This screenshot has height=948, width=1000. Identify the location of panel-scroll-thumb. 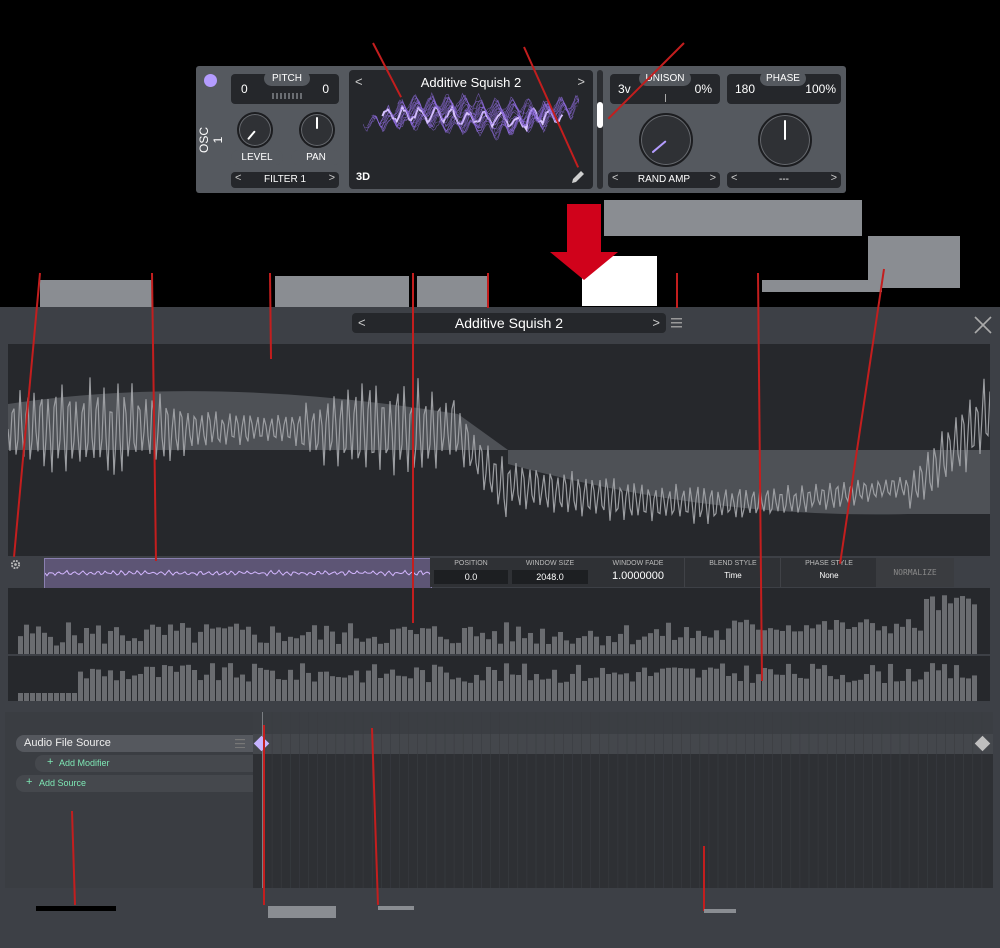
(600, 115).